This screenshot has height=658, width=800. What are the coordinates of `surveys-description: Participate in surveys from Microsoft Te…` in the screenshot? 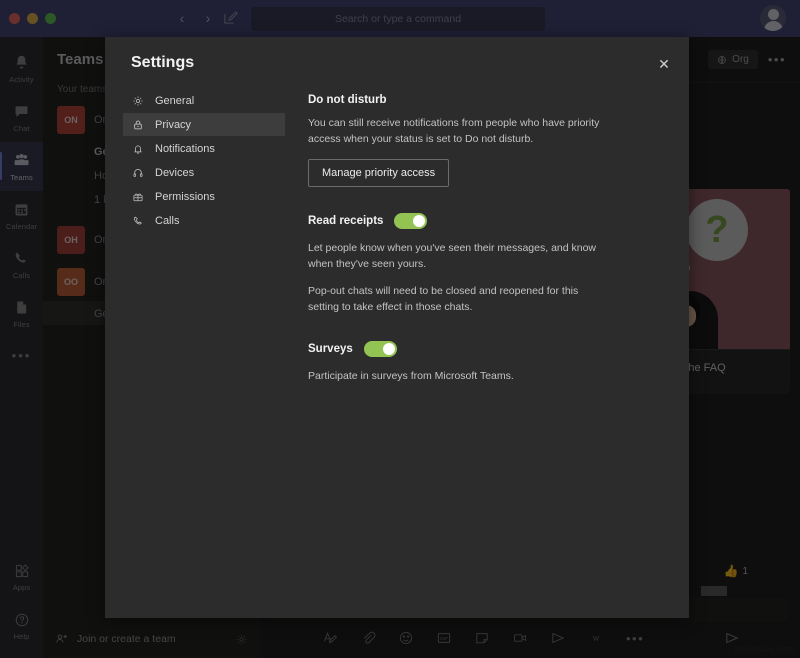 It's located at (411, 375).